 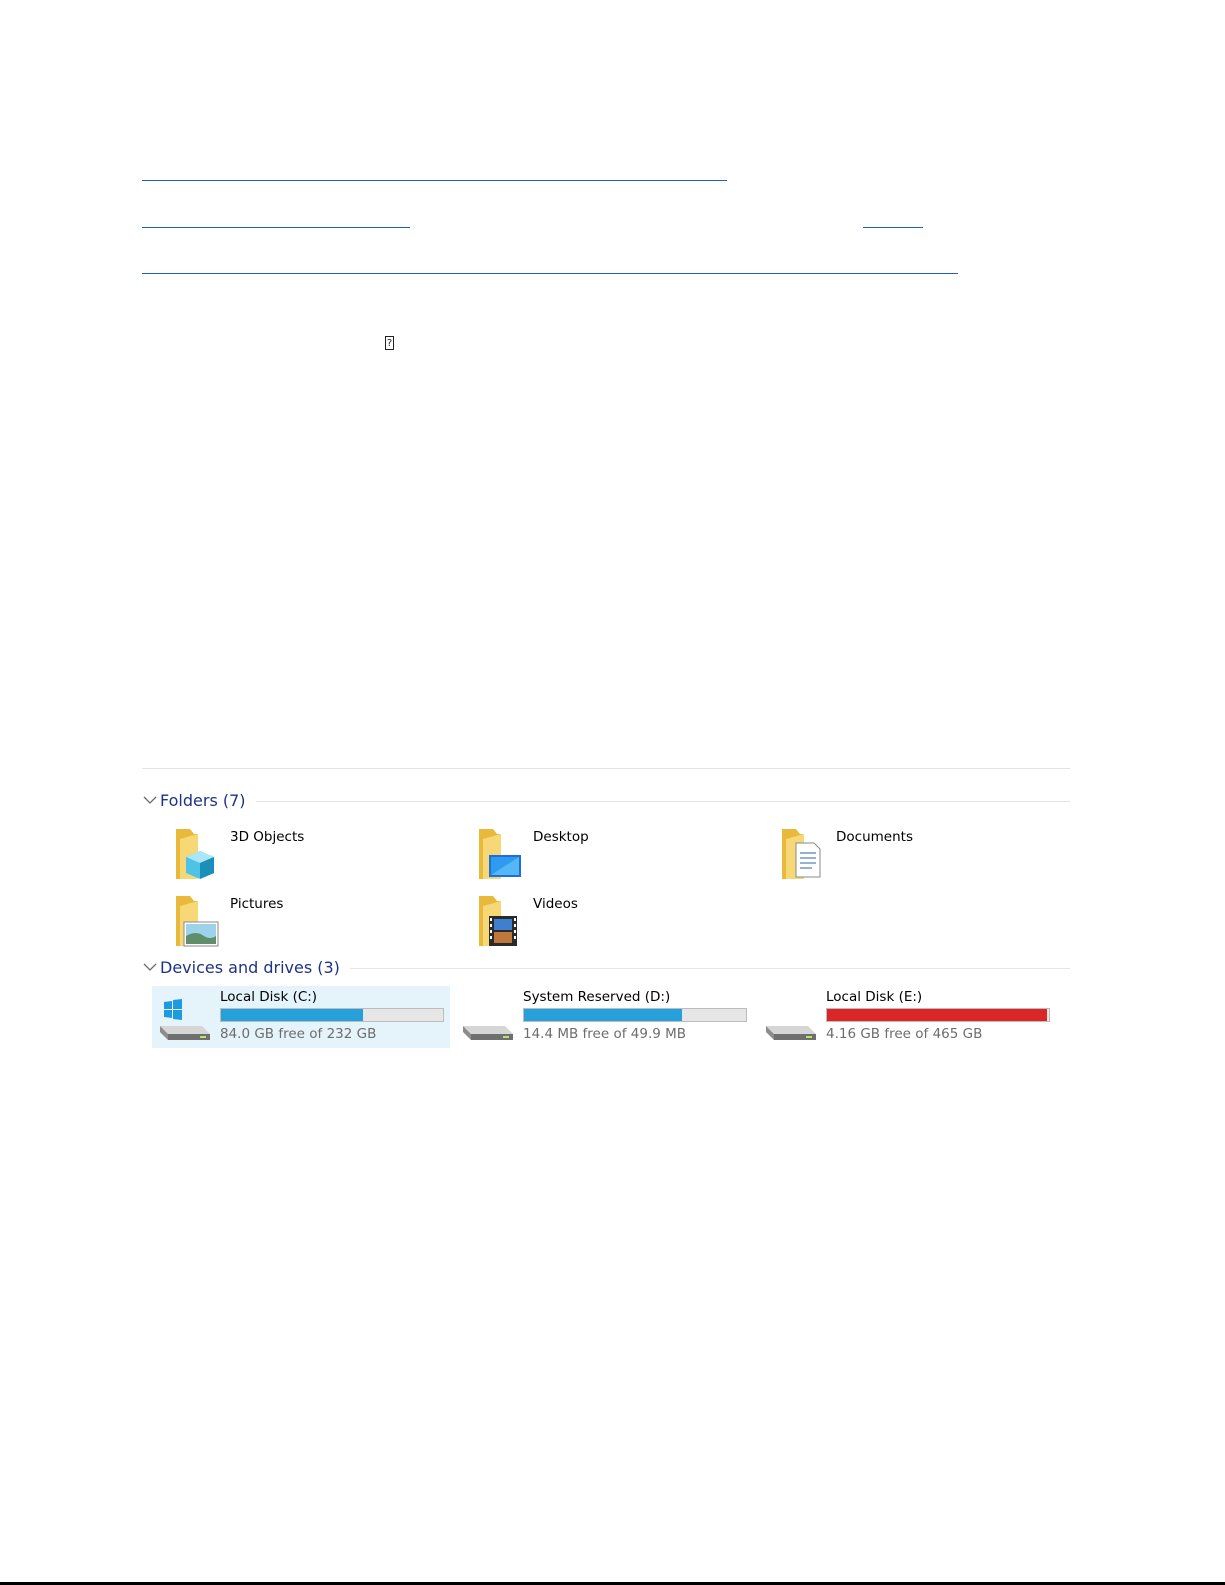 What do you see at coordinates (555, 904) in the screenshot?
I see `folder-label: Videos` at bounding box center [555, 904].